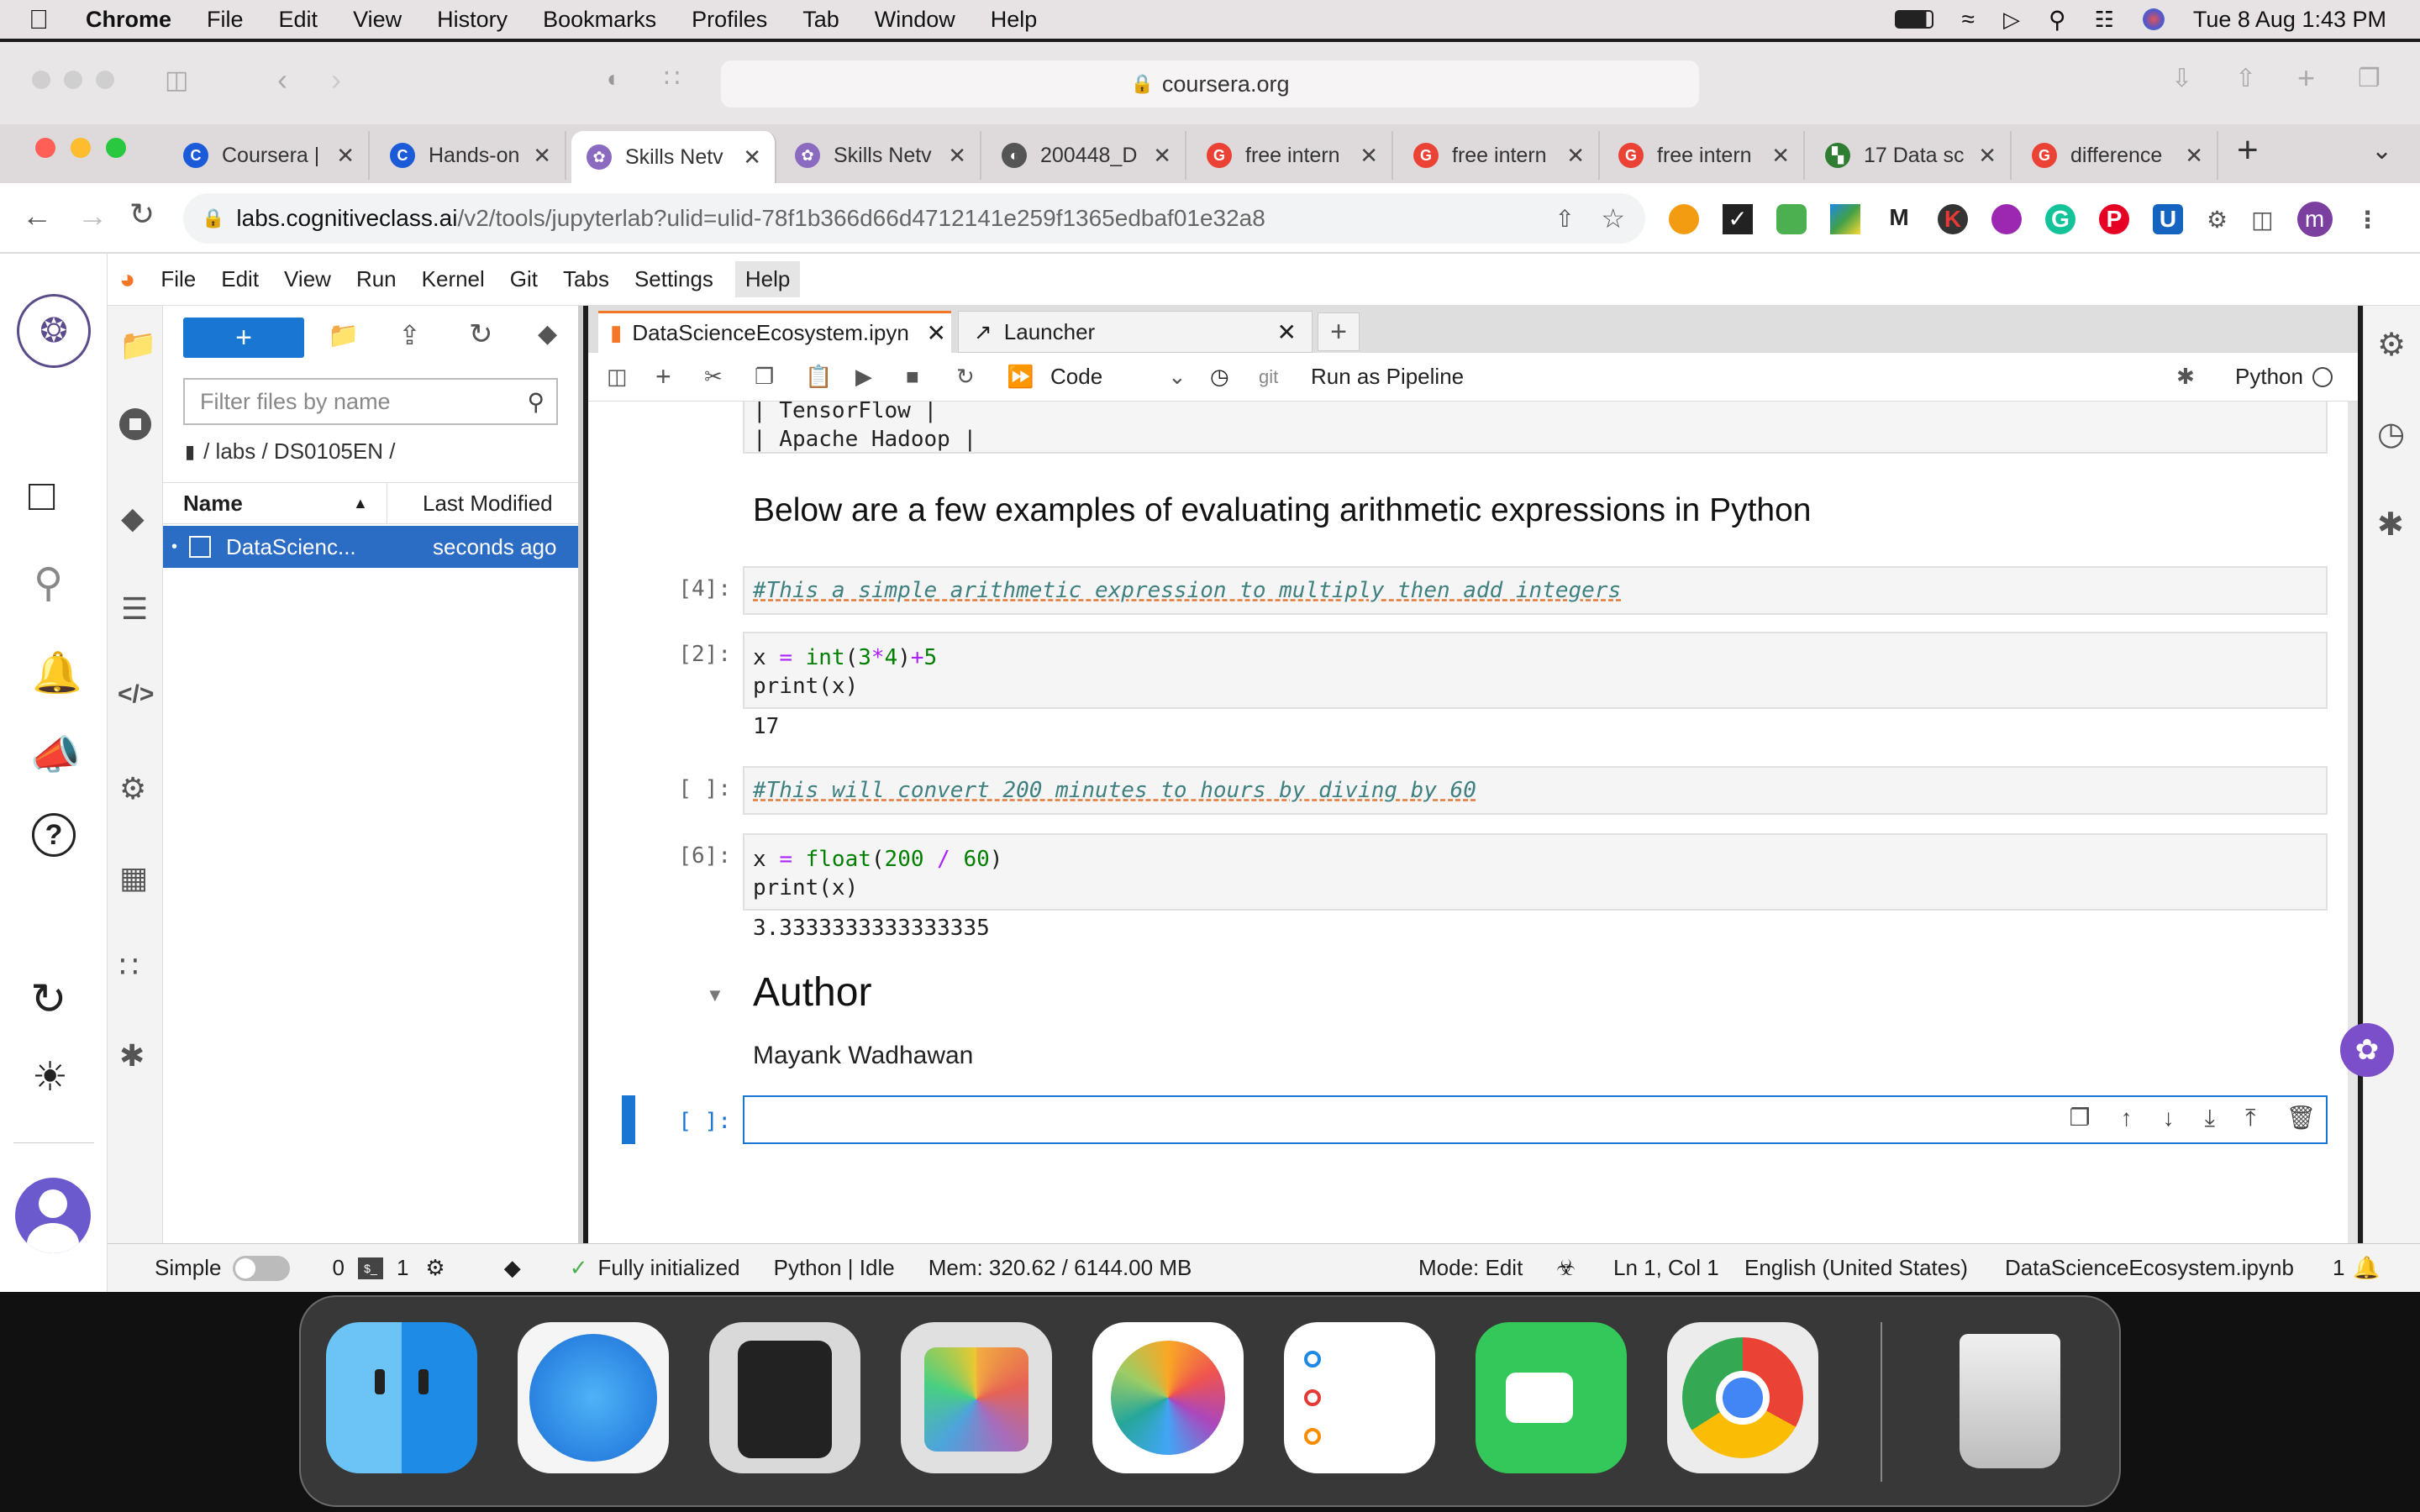 The height and width of the screenshot is (1512, 2420). Describe the element at coordinates (2250, 1118) in the screenshot. I see `insert-below-icon: ⤒` at that location.